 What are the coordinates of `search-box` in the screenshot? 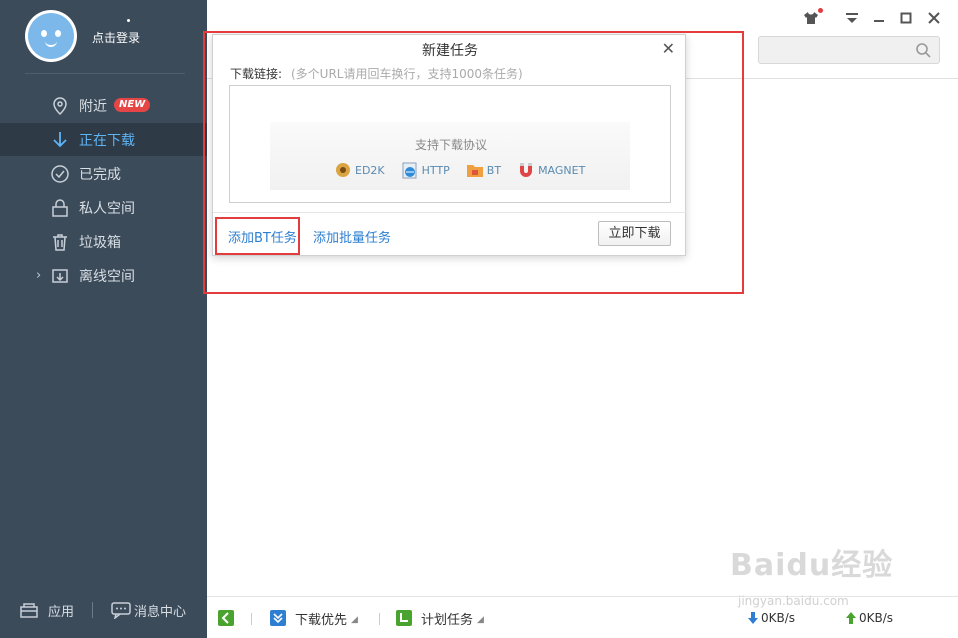 It's located at (849, 50).